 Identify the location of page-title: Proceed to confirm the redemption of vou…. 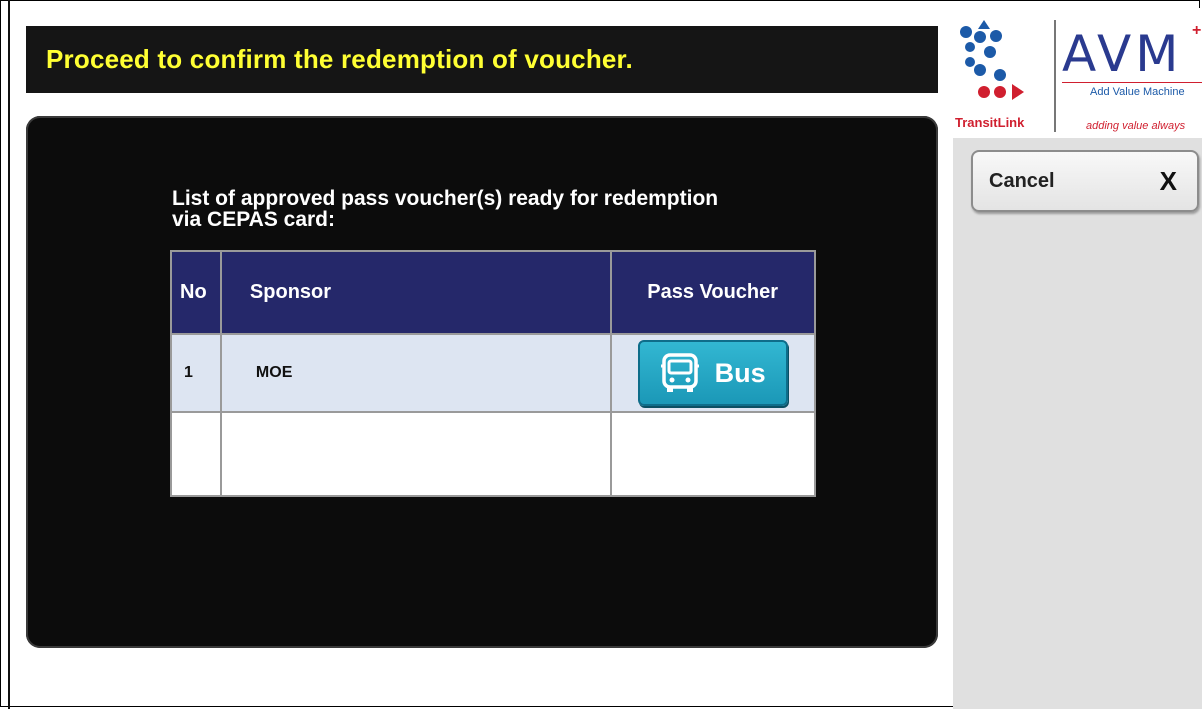
(339, 59).